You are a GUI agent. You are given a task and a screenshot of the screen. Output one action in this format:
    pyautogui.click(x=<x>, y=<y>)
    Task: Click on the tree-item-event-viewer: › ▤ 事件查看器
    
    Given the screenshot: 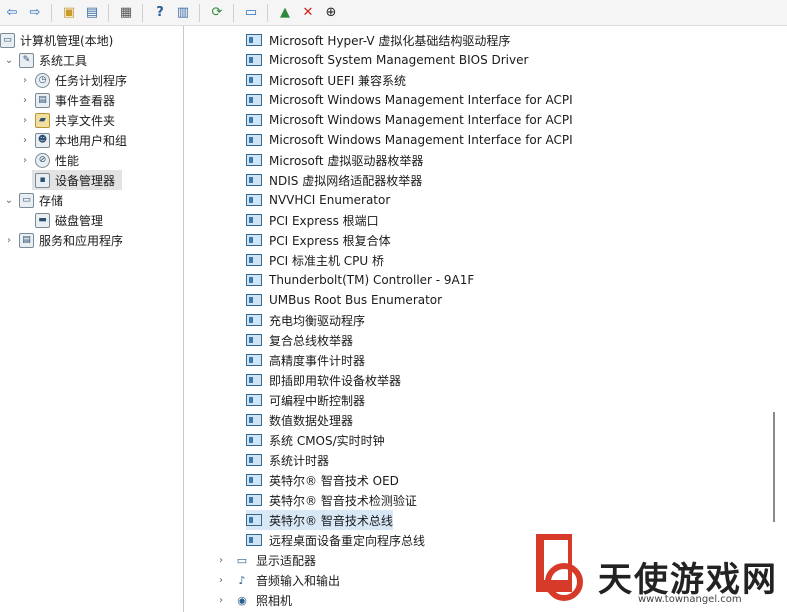 What is the action you would take?
    pyautogui.click(x=66, y=100)
    